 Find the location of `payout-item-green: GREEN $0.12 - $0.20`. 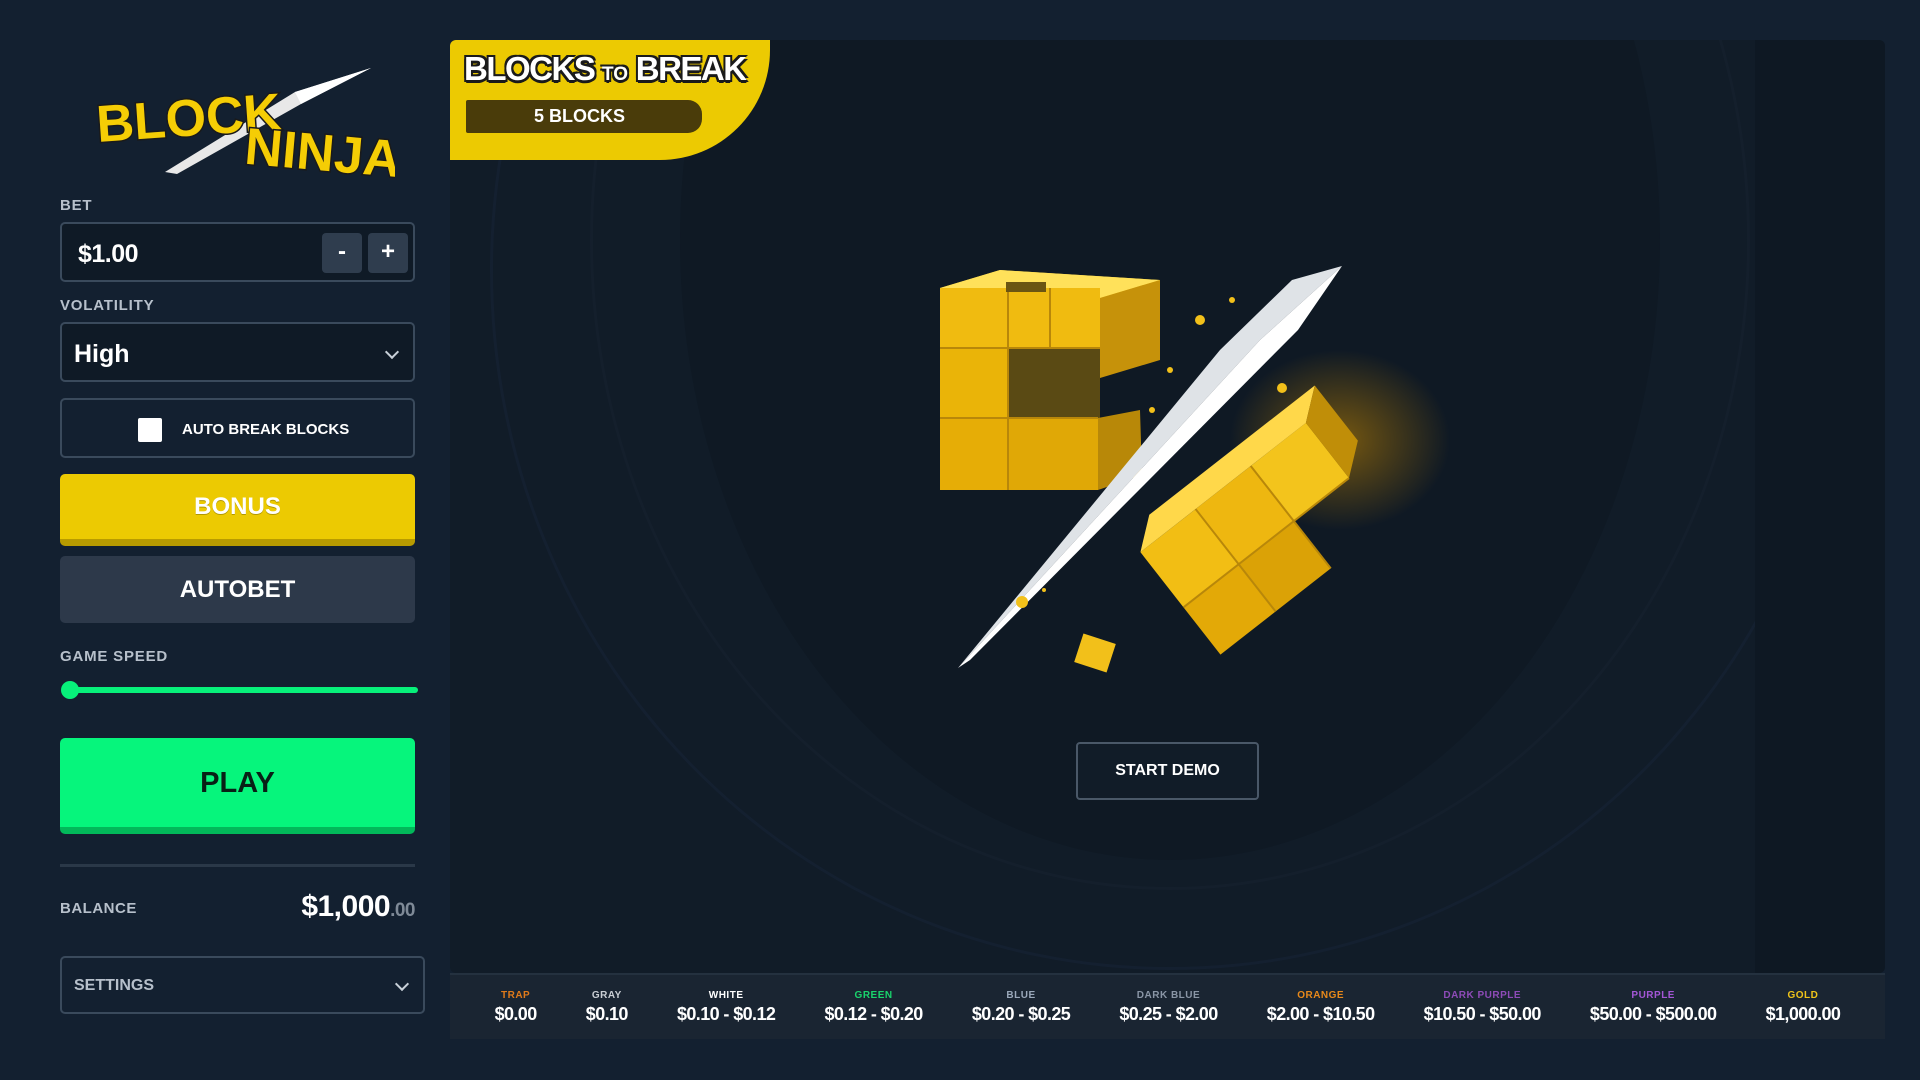

payout-item-green: GREEN $0.12 - $0.20 is located at coordinates (873, 1007).